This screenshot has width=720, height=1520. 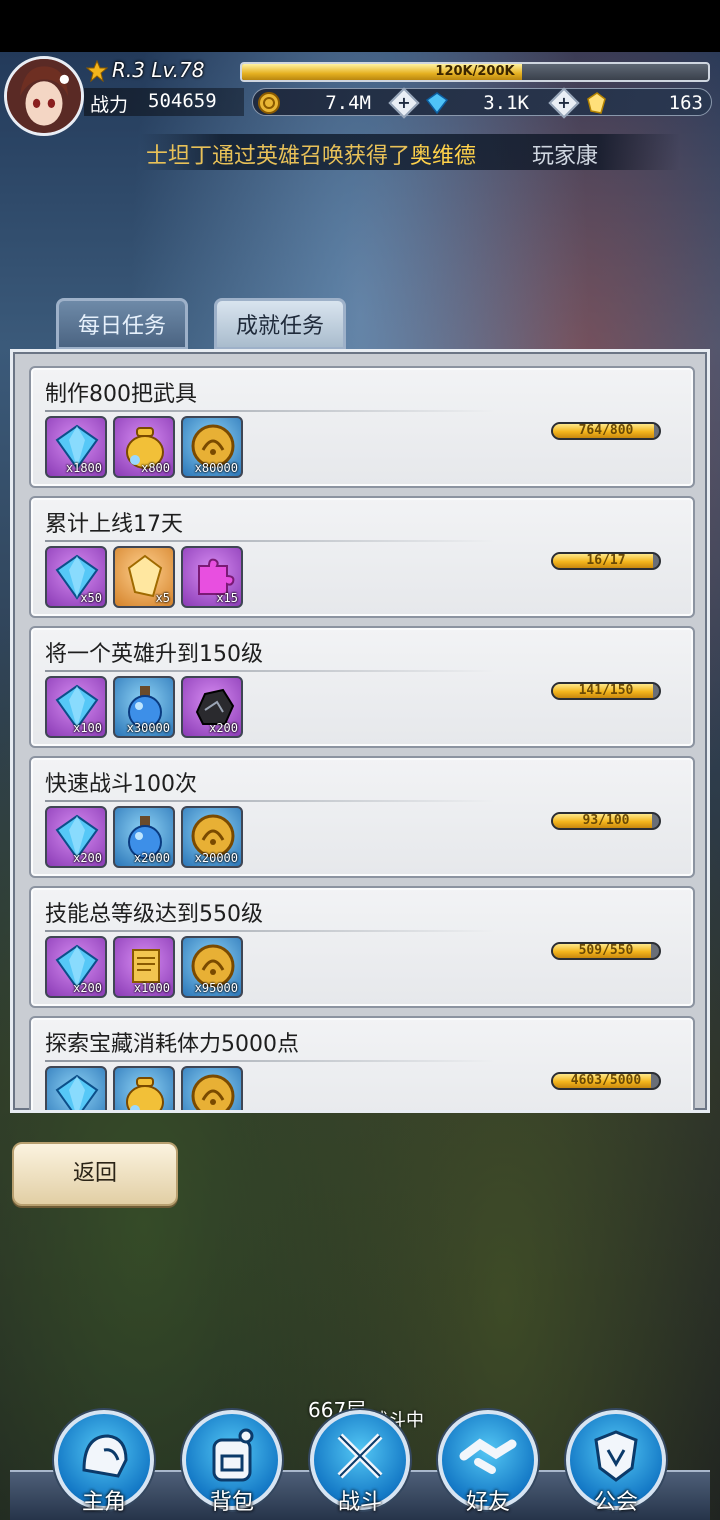 I want to click on crystal-value: 163, so click(x=685, y=103).